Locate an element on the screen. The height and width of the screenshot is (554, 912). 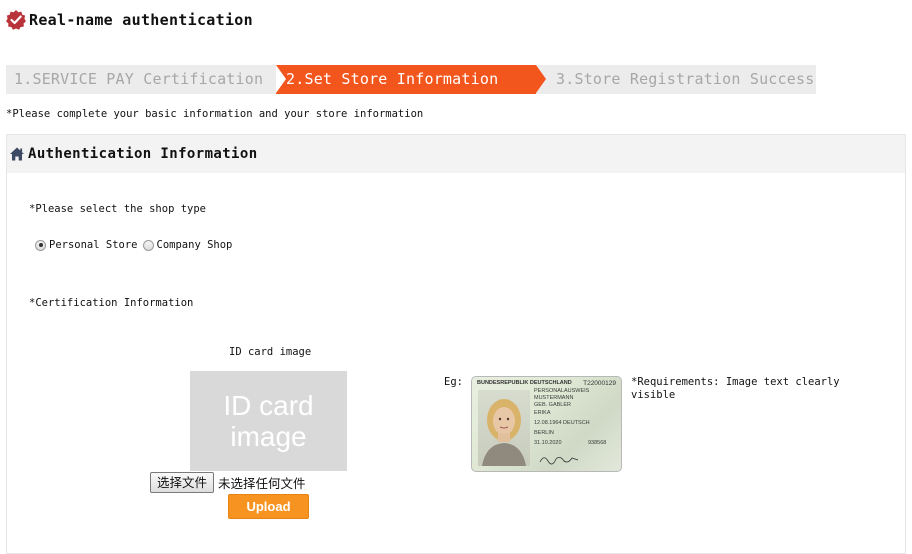
personal-store-label: Personal Store is located at coordinates (93, 245).